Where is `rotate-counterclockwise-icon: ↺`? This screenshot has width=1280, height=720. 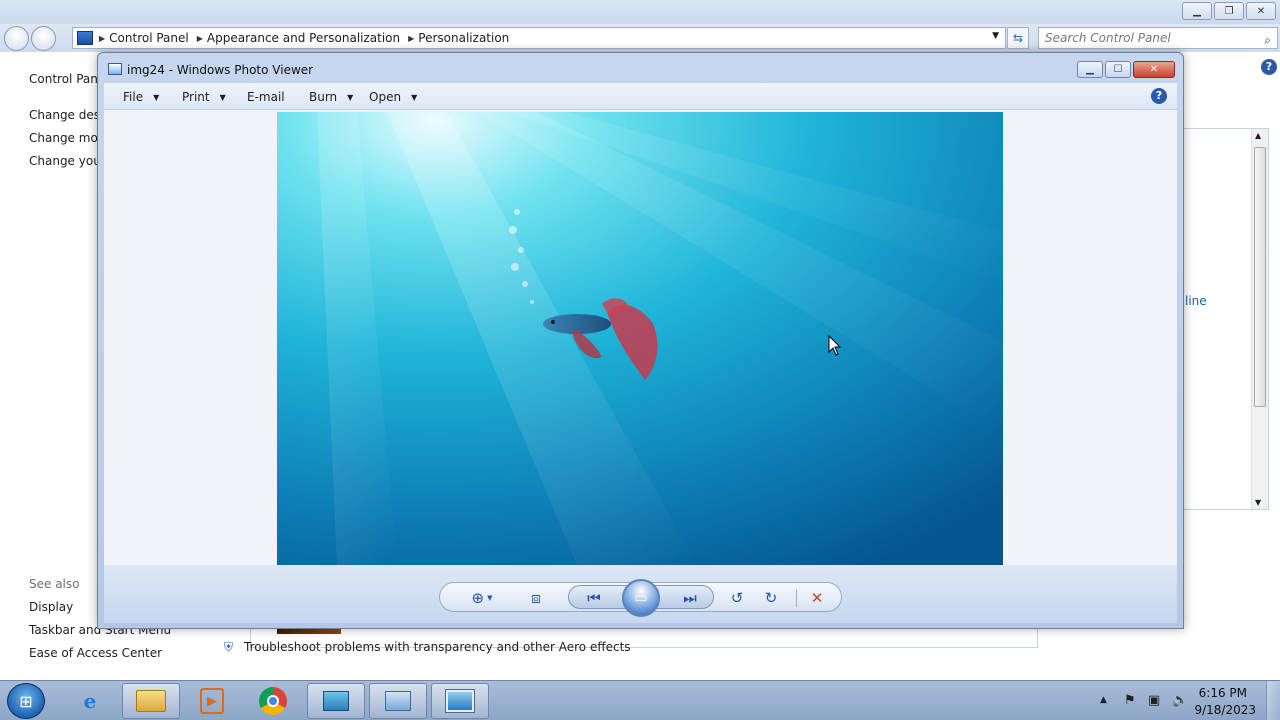 rotate-counterclockwise-icon: ↺ is located at coordinates (737, 598).